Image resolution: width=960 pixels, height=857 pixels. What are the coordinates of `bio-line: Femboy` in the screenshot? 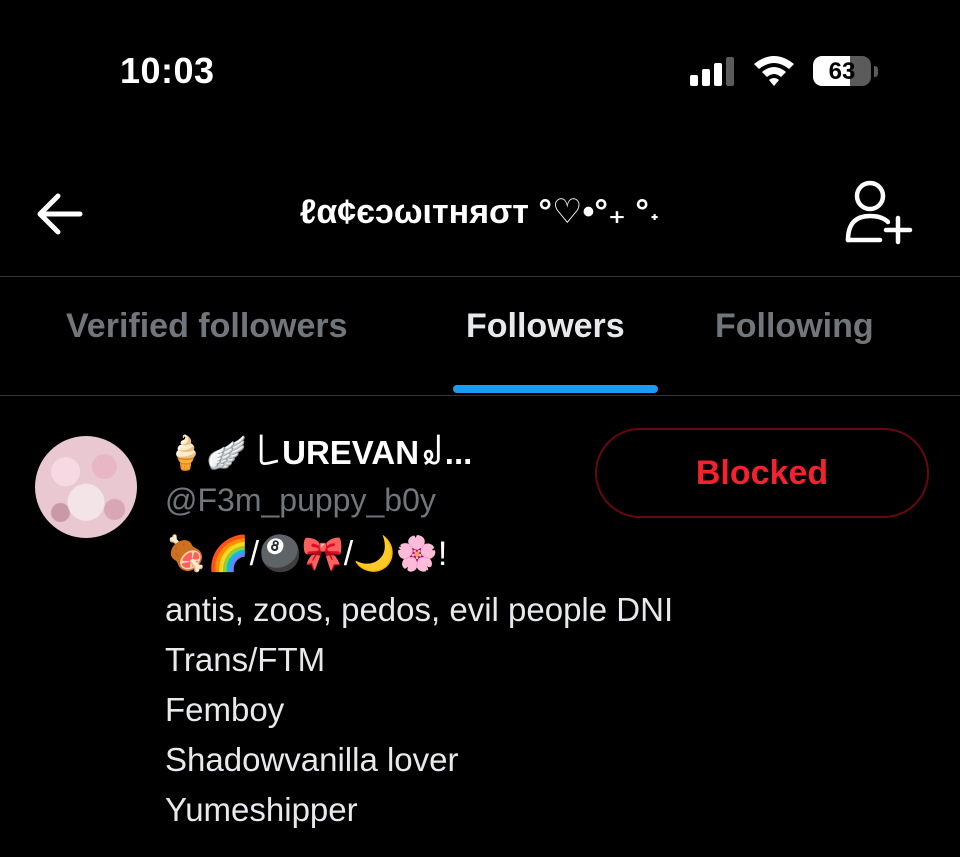 It's located at (225, 709).